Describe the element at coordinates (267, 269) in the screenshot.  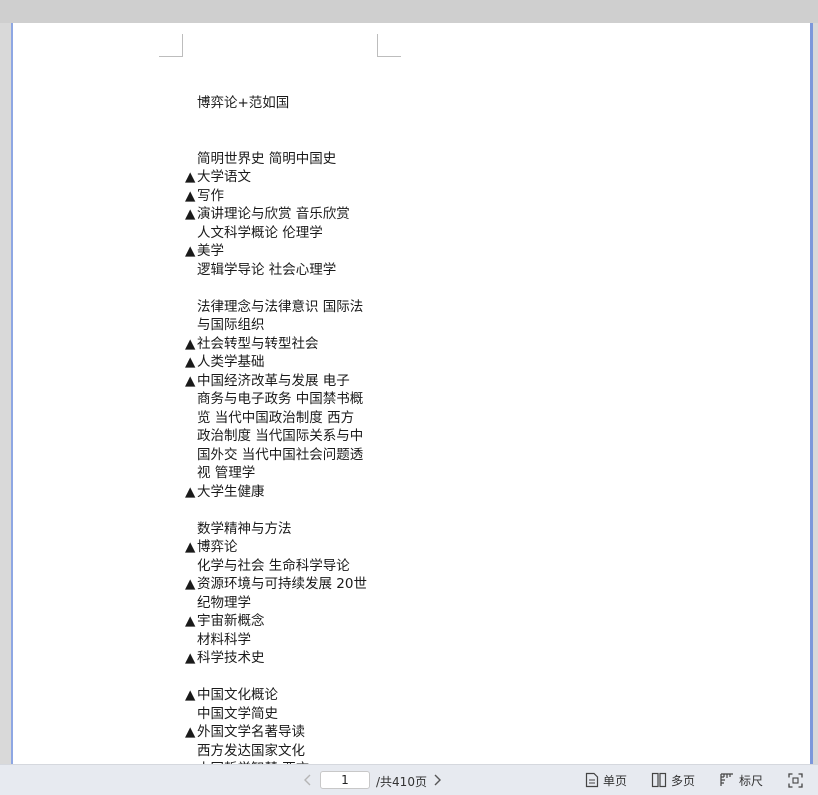
I see `document-line-text: 逻辑学导论 社会心理学` at that location.